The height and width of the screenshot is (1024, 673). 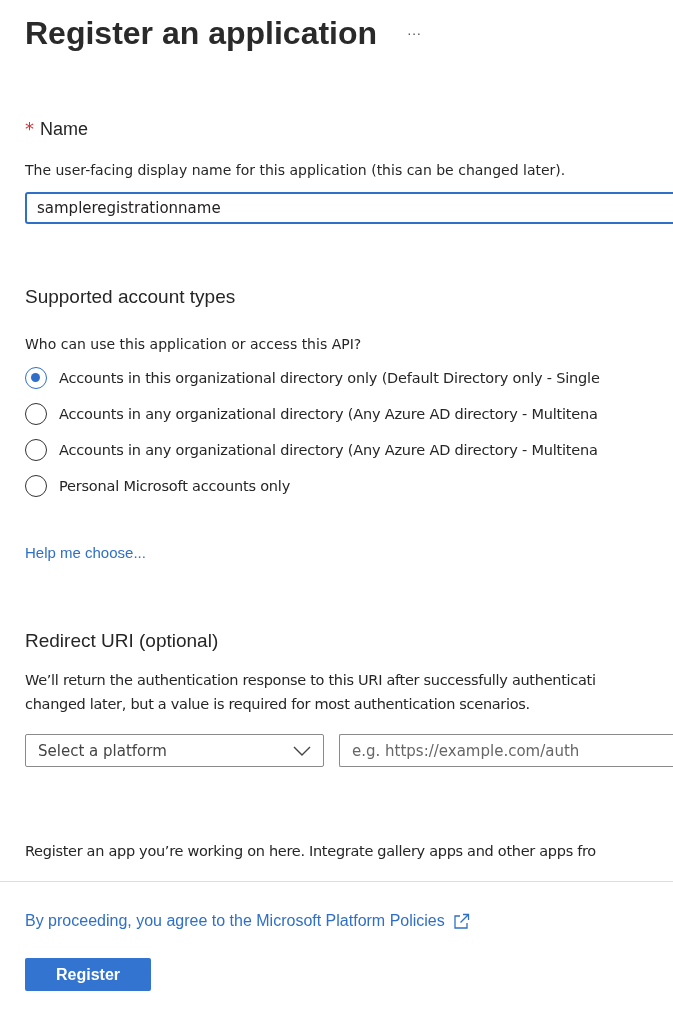 I want to click on info-text: Register an app you’re working on here. Integrate gallery apps and other apps fro, so click(x=311, y=851).